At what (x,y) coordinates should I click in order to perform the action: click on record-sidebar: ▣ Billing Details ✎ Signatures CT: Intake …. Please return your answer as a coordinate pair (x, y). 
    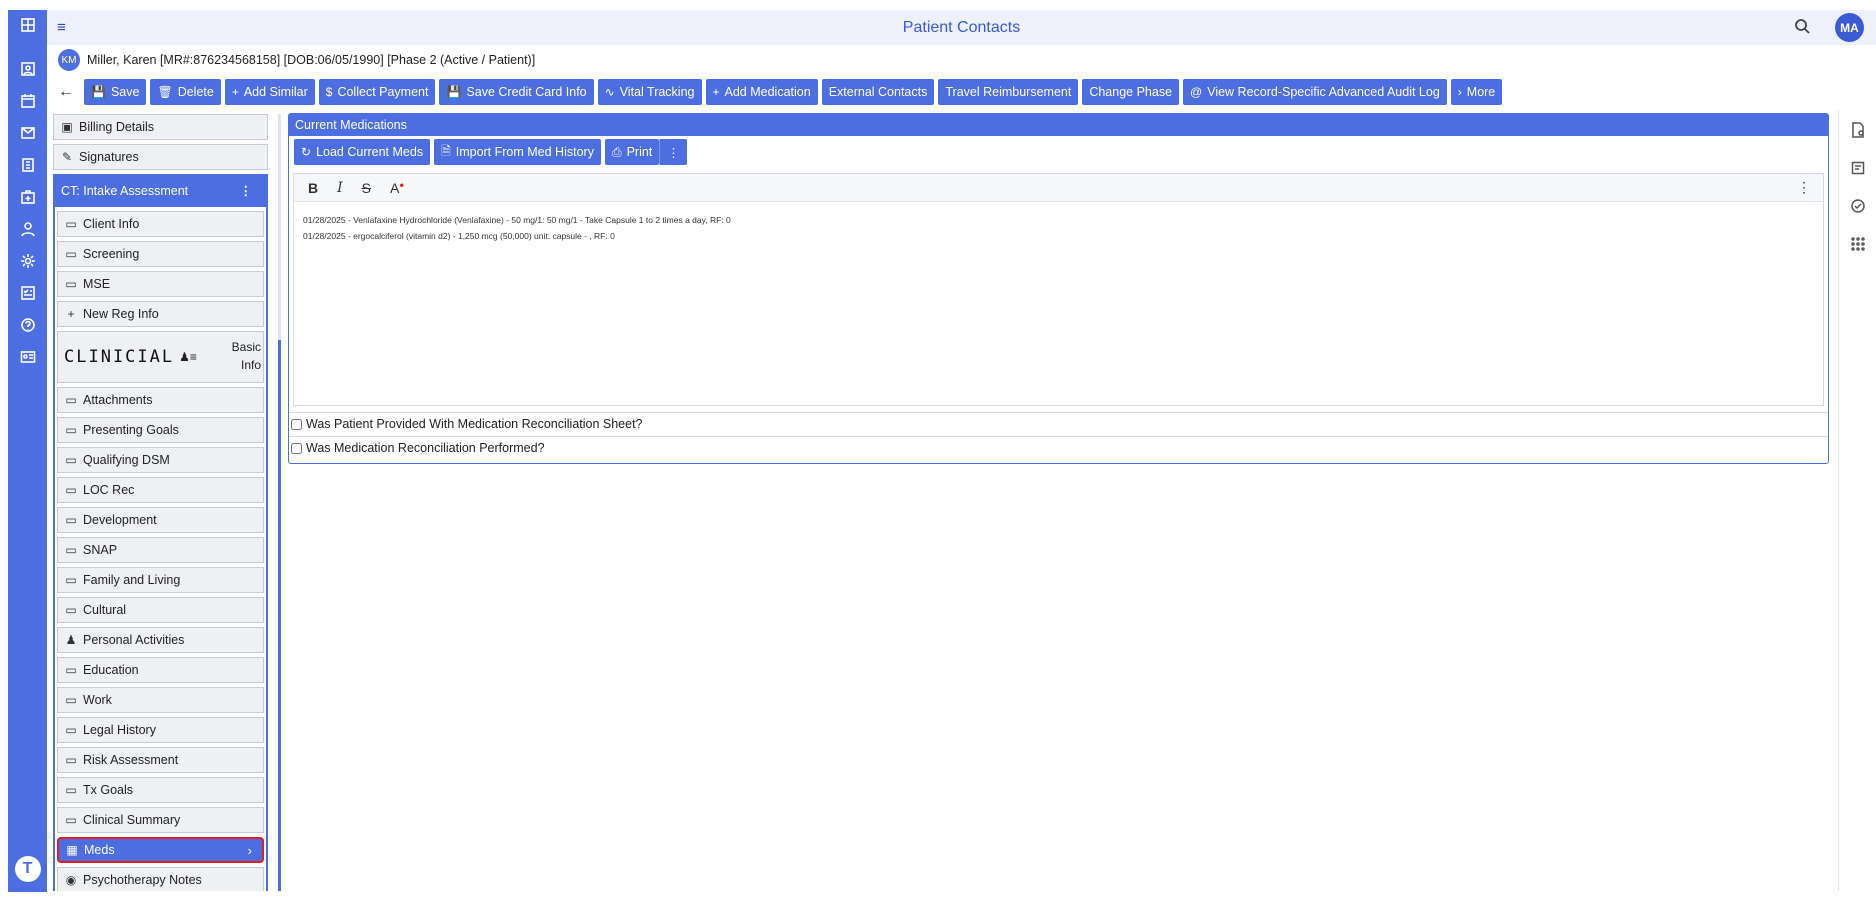
    Looking at the image, I should click on (160, 502).